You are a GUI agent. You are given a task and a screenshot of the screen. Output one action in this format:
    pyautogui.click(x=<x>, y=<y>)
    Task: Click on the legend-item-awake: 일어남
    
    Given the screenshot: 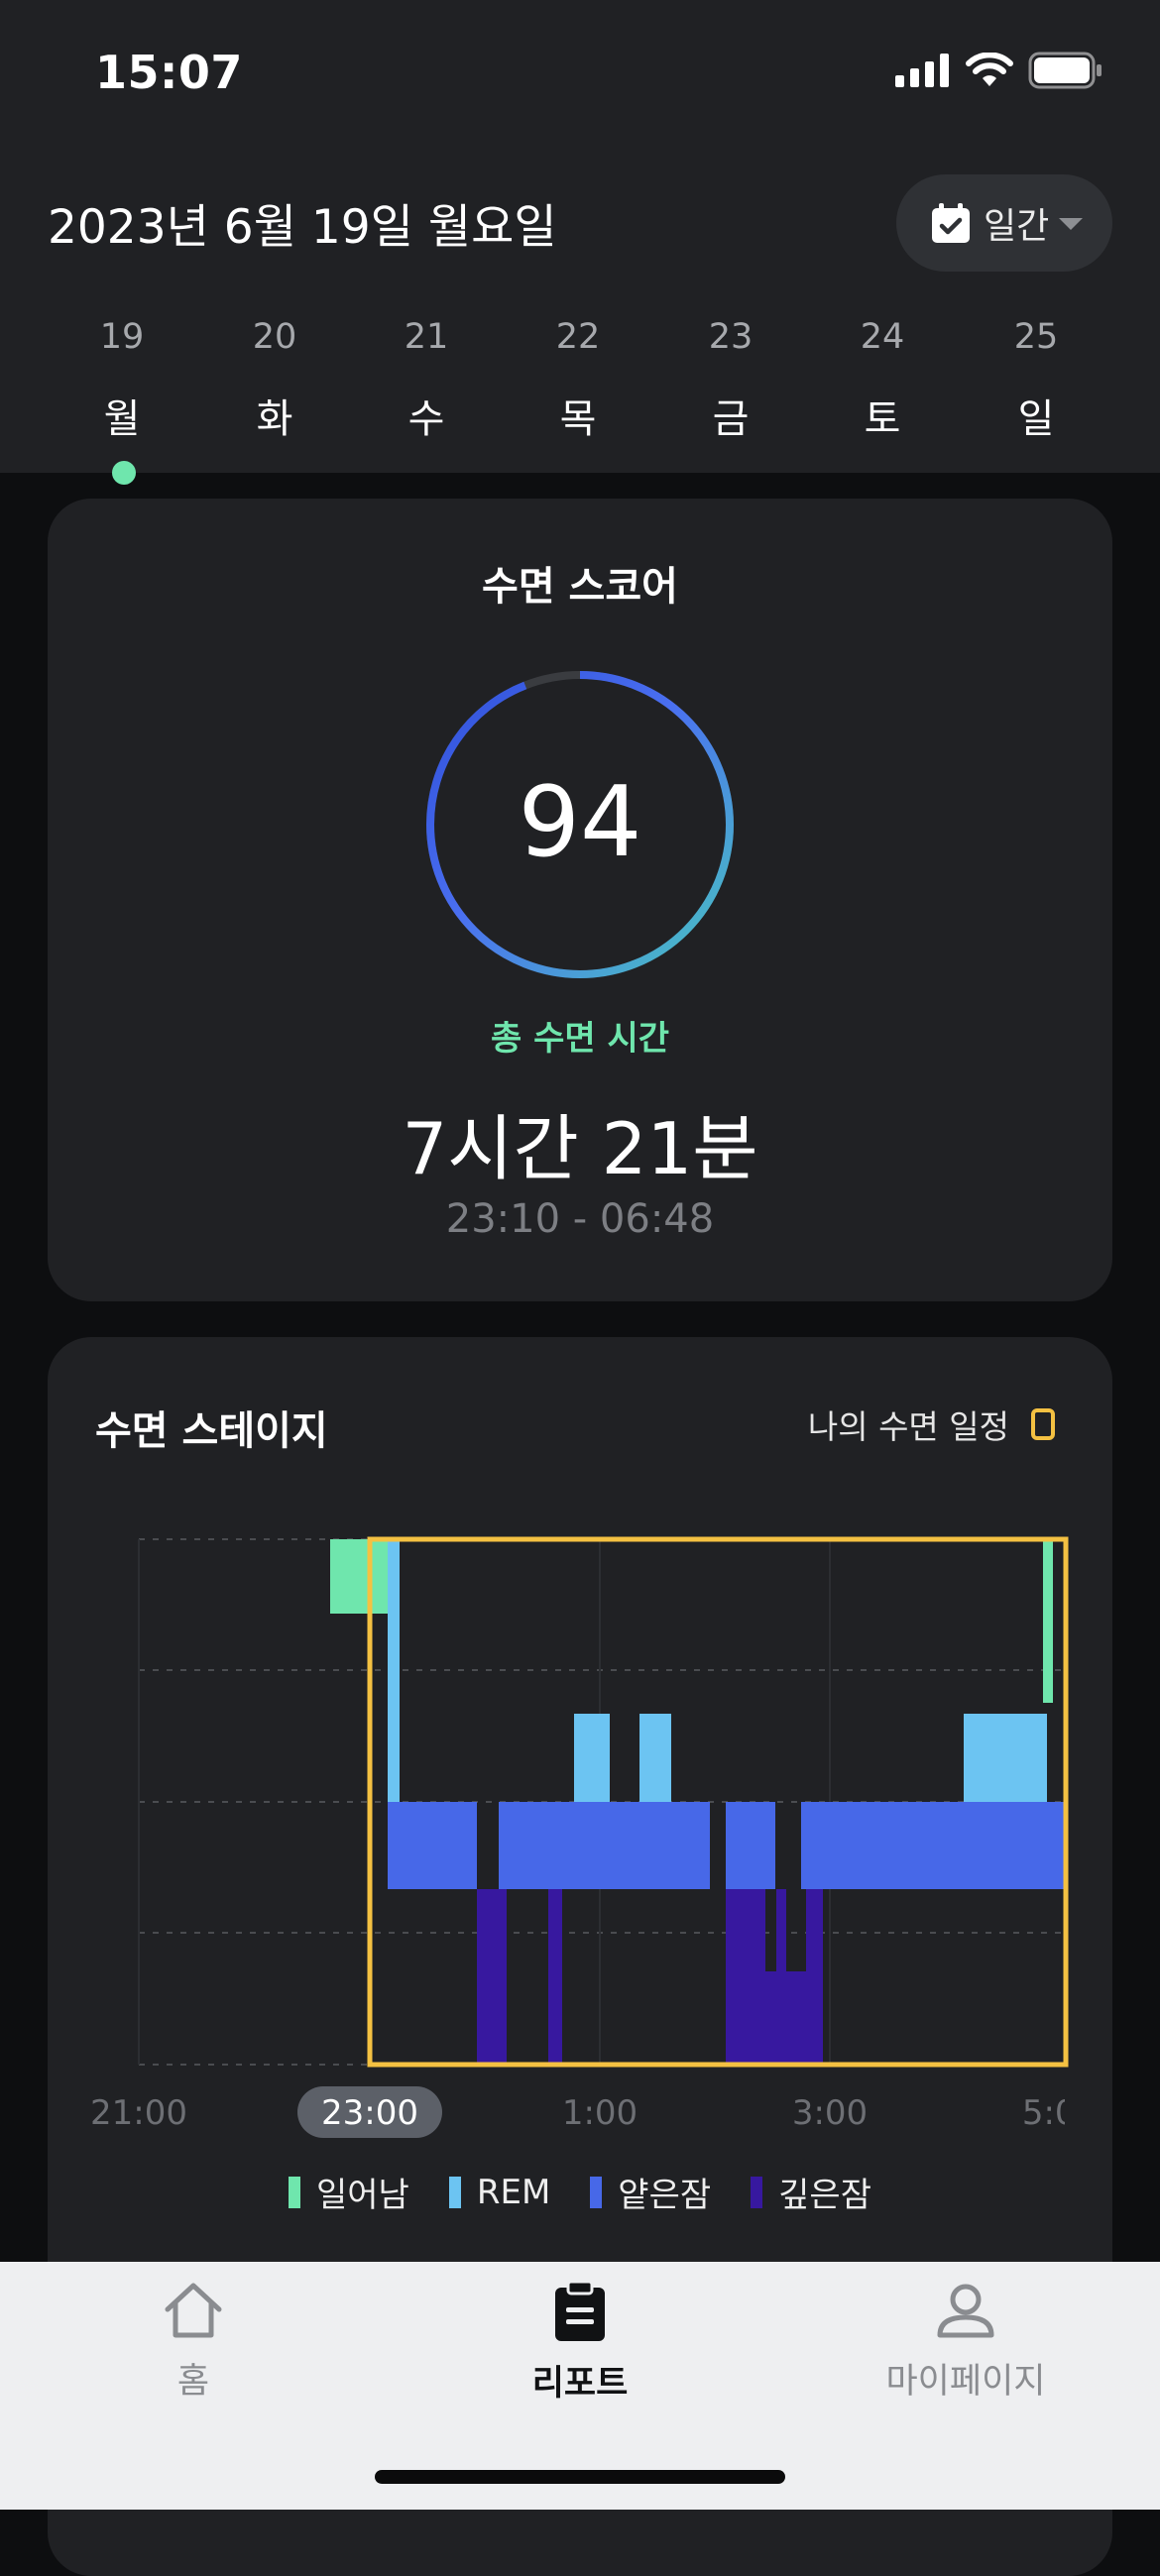 What is the action you would take?
    pyautogui.click(x=349, y=2192)
    